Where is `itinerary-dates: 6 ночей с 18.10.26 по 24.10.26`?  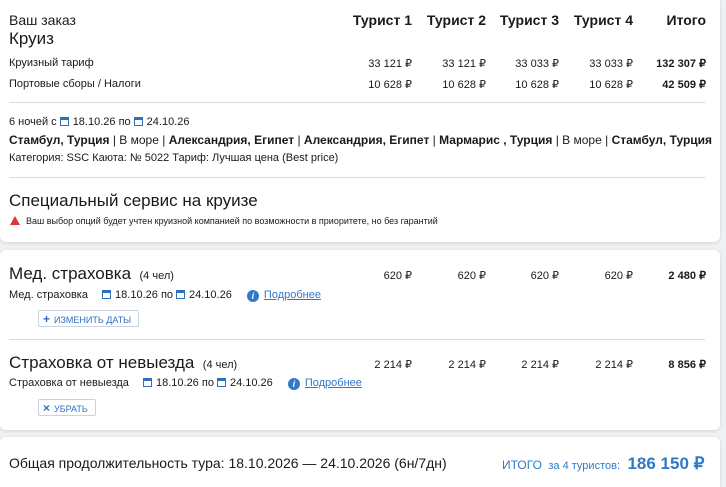
itinerary-dates: 6 ночей с 18.10.26 по 24.10.26 is located at coordinates (99, 122).